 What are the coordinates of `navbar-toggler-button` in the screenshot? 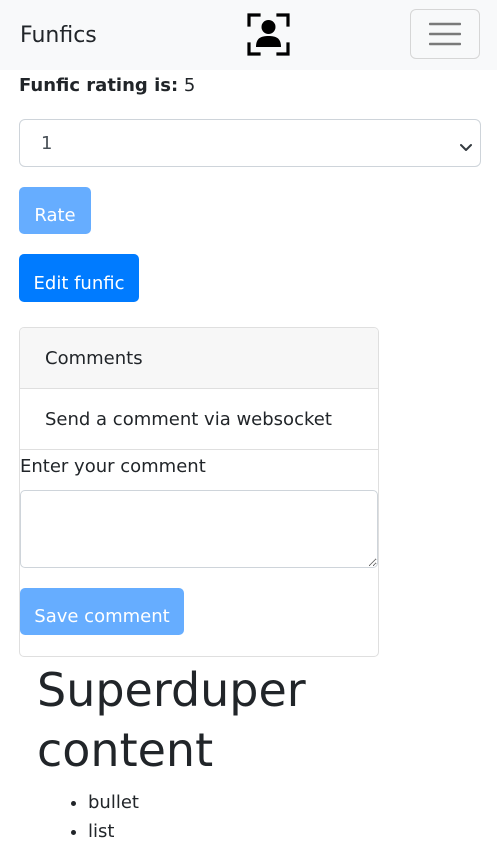 It's located at (445, 34).